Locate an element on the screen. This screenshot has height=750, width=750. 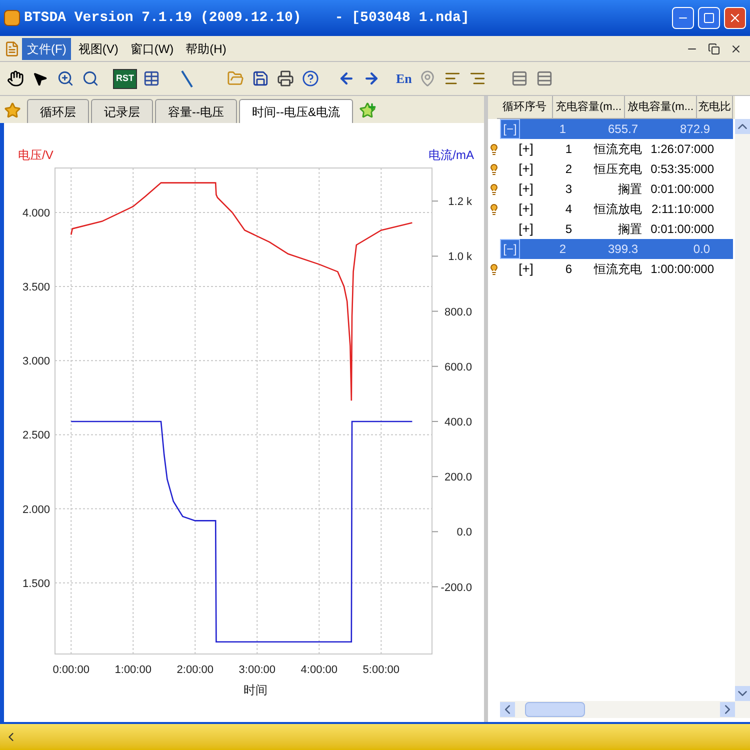
bottom-scrollbar is located at coordinates (375, 736).